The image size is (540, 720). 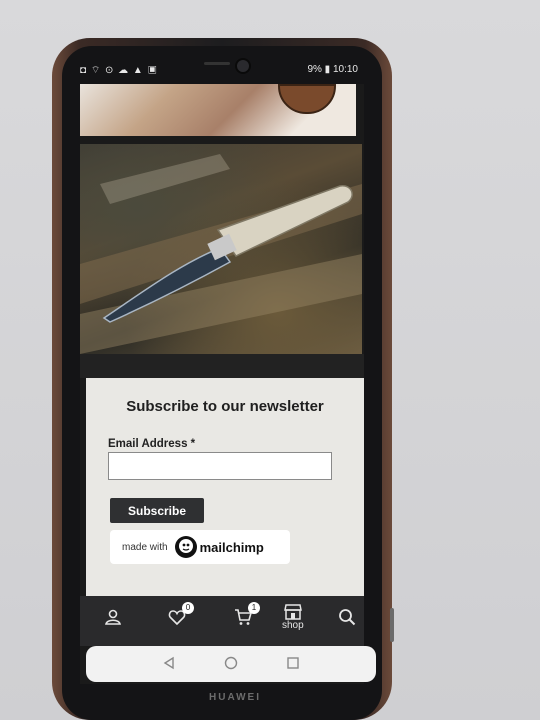 I want to click on knife-illustration, so click(x=221, y=254).